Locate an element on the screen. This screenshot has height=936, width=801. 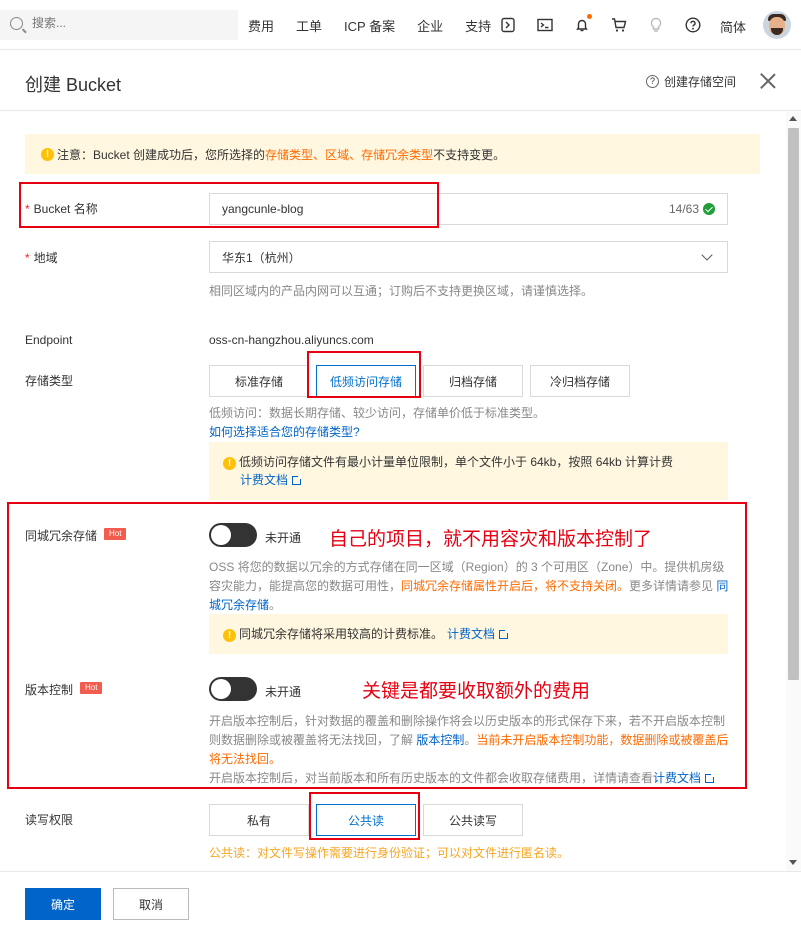
question-icon: ? is located at coordinates (652, 81).